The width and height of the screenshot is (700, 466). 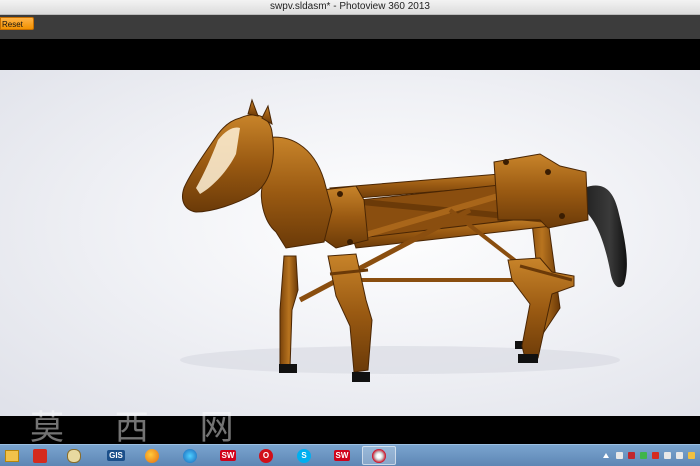 I want to click on tray-flag-icon, so click(x=619, y=455).